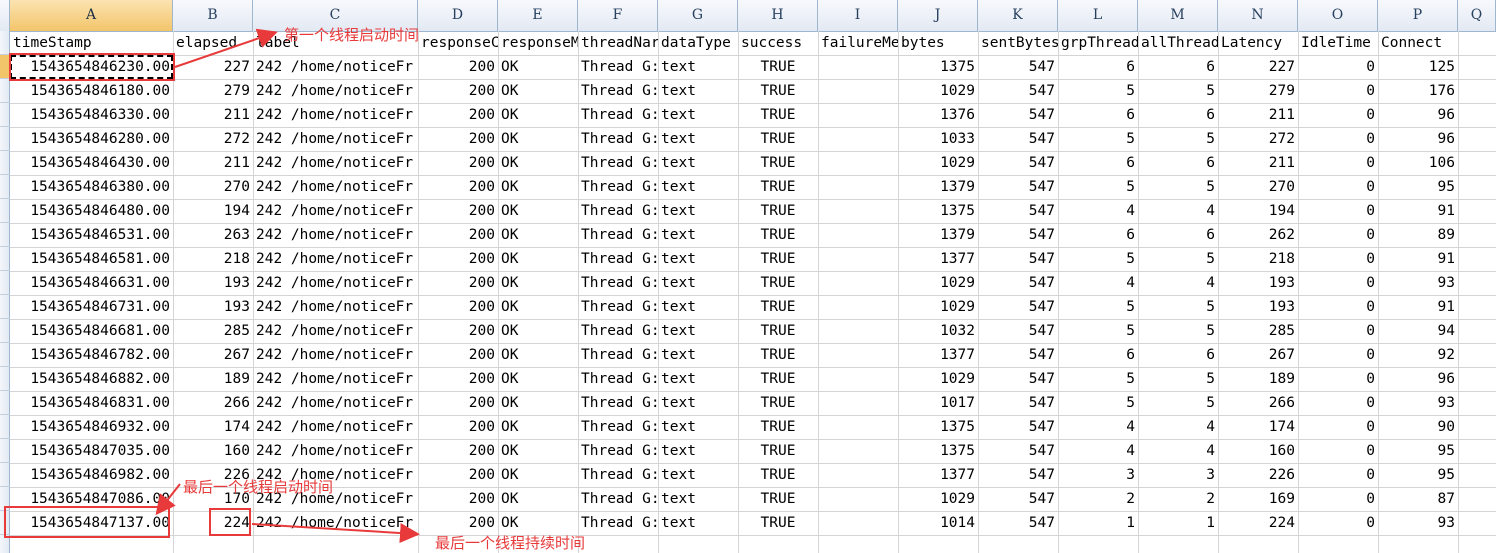 The height and width of the screenshot is (553, 1496). What do you see at coordinates (1258, 499) in the screenshot?
I see `data-cell-N: 169` at bounding box center [1258, 499].